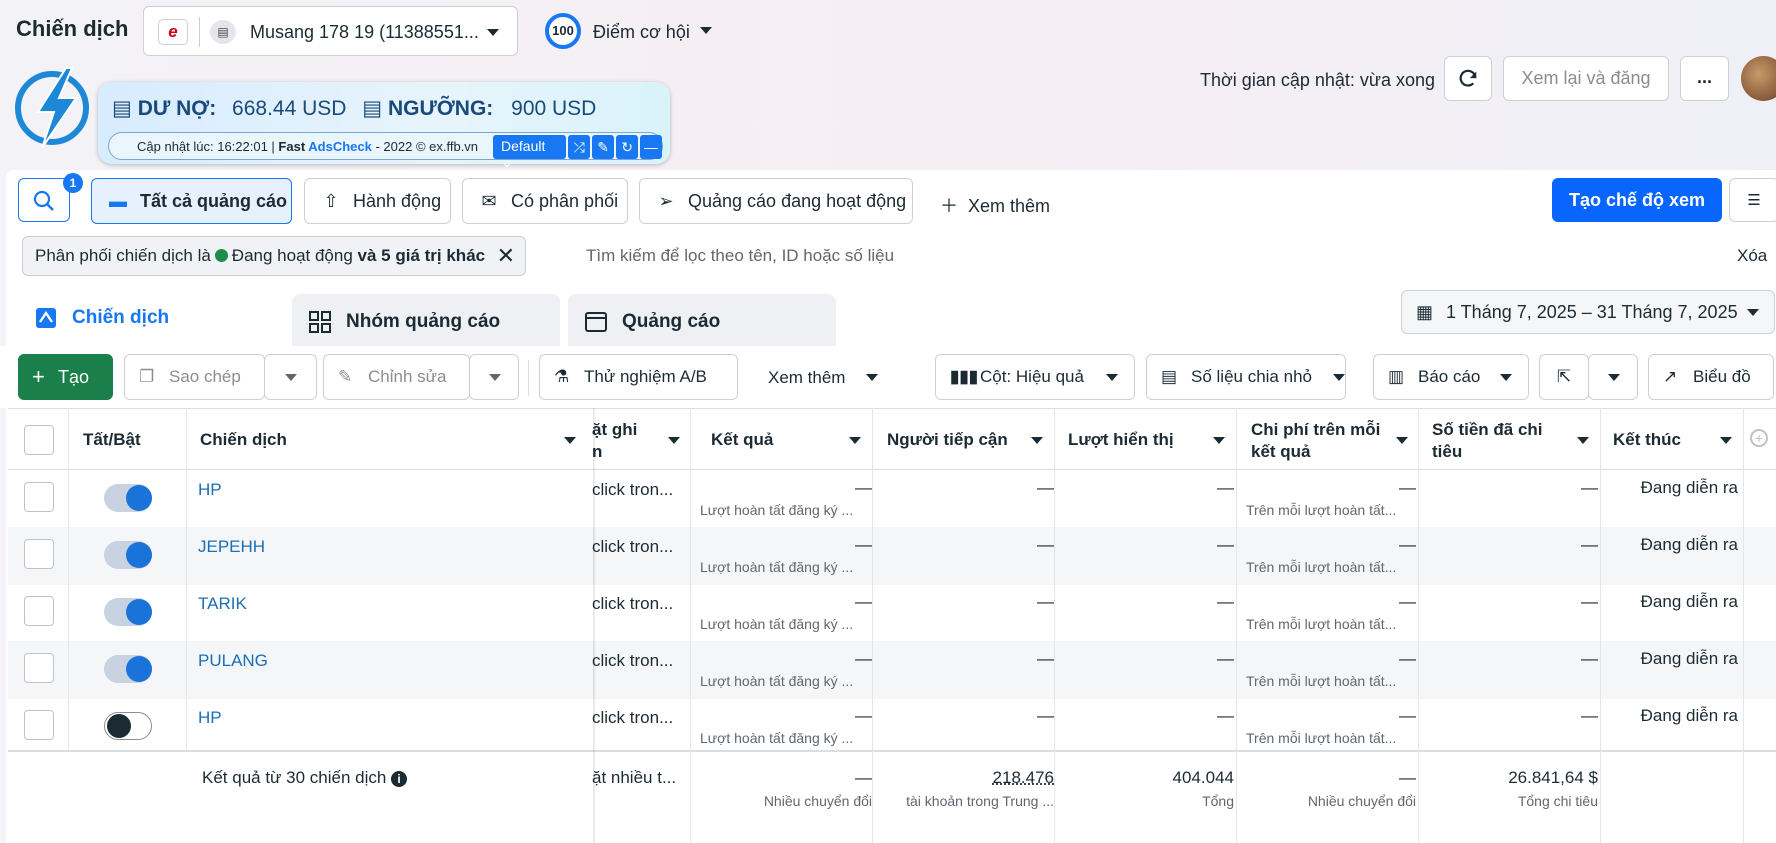  I want to click on header-toggle: Tất/Bật, so click(112, 440).